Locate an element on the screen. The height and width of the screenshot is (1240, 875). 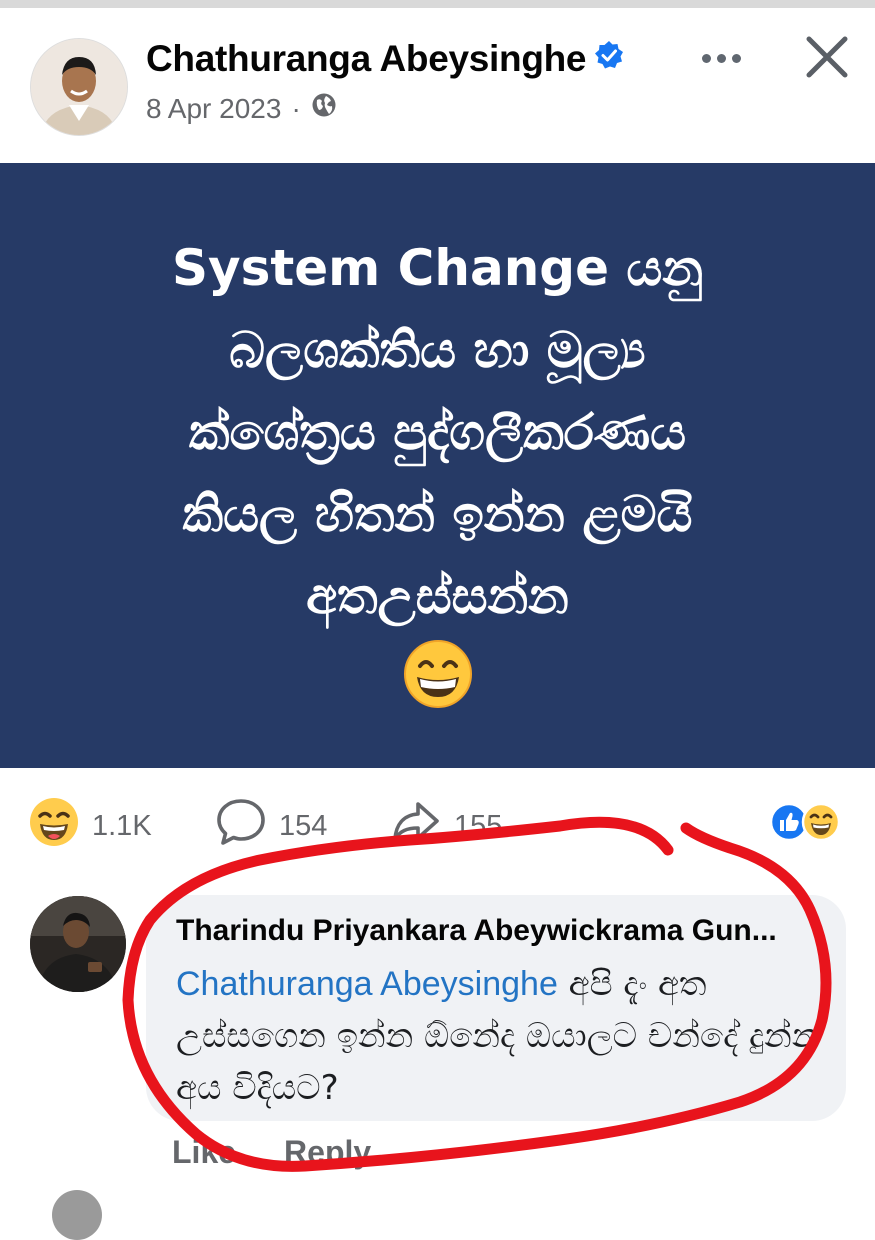
post-text-line: බලශක්තිය හා මූල්‍ය is located at coordinates (437, 350).